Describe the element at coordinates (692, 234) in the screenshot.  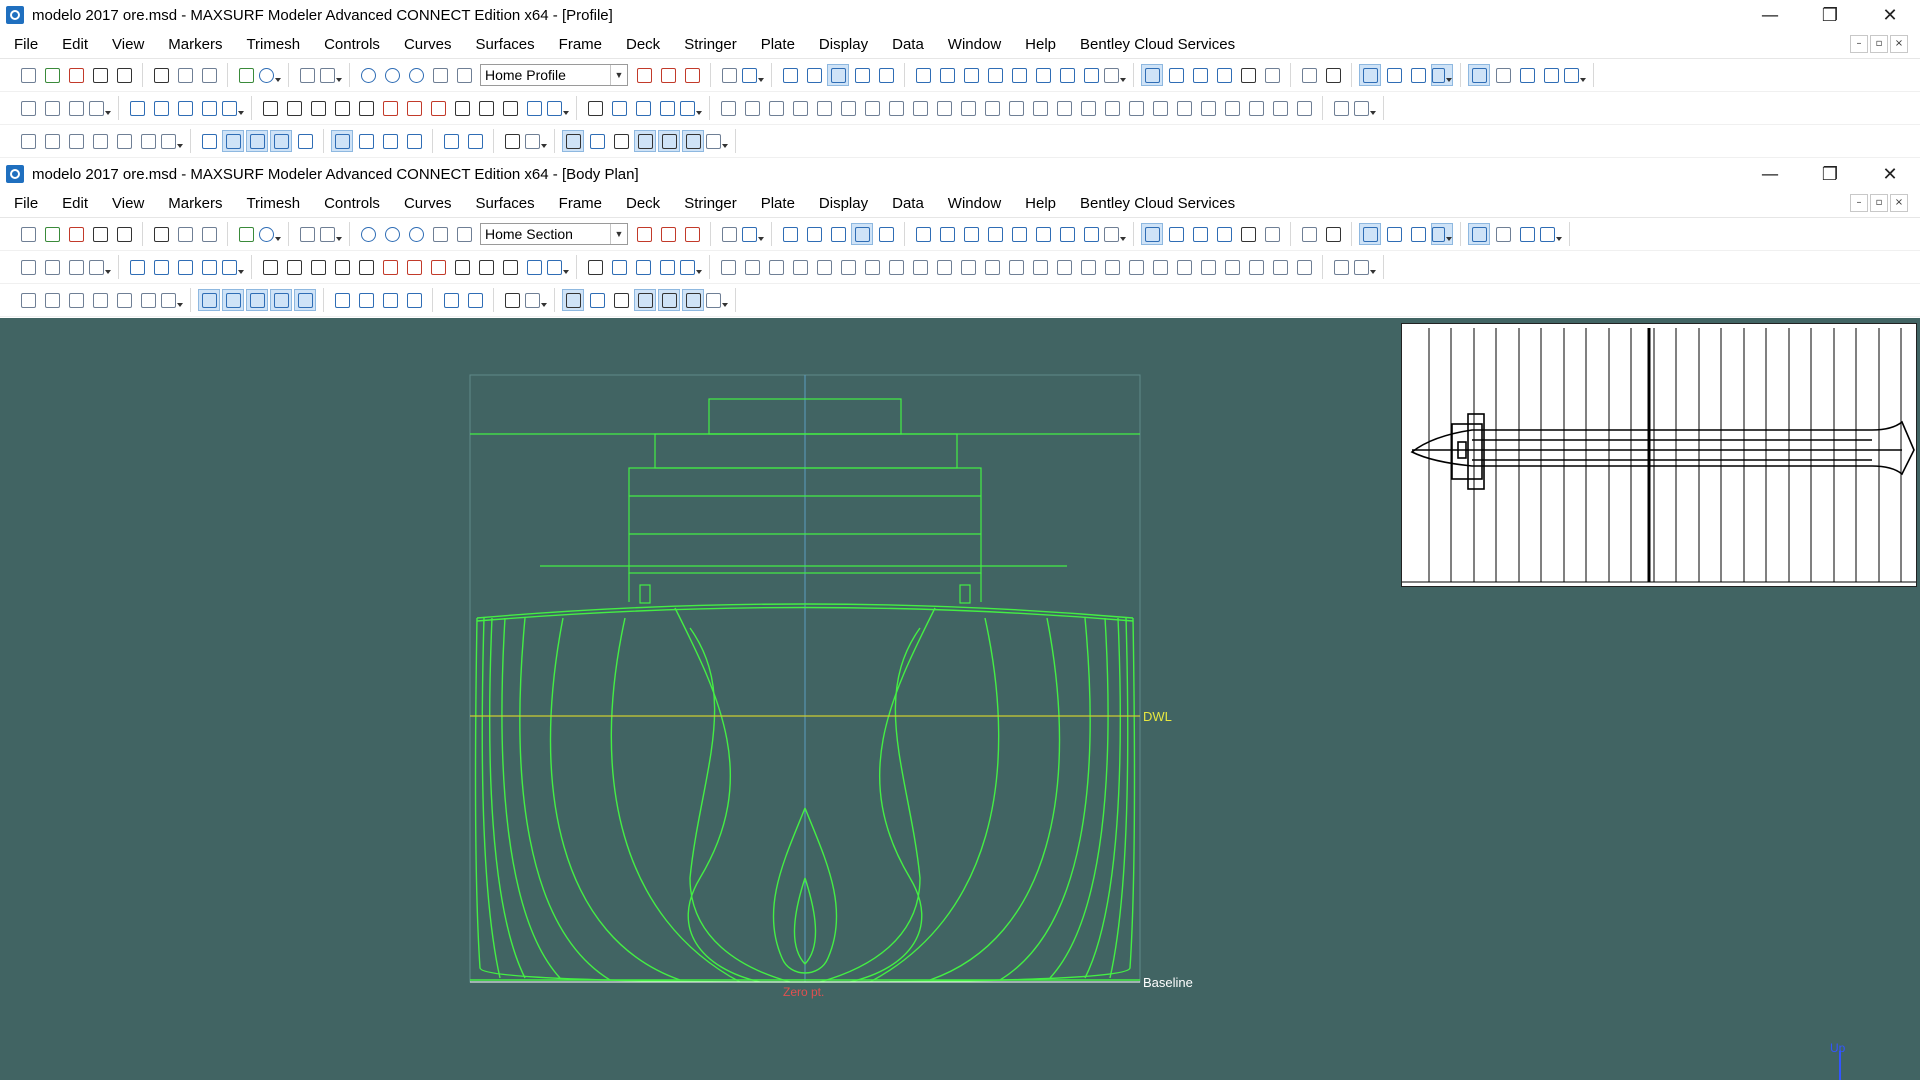
I see `home-view-icon` at that location.